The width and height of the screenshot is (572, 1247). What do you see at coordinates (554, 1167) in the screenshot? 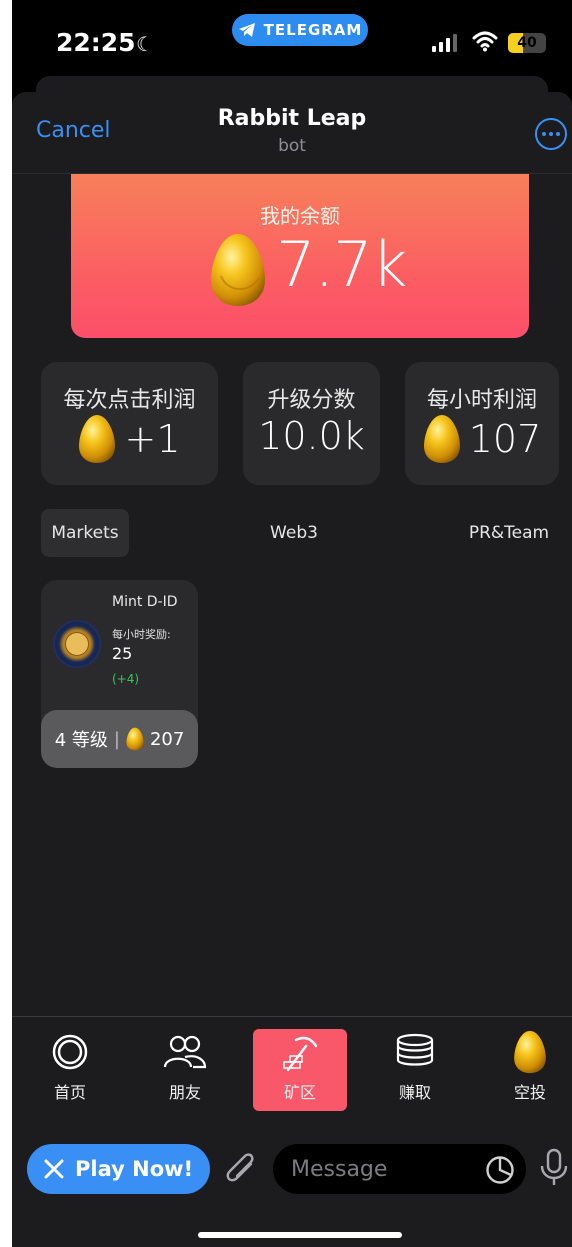
I see `microphone-icon` at bounding box center [554, 1167].